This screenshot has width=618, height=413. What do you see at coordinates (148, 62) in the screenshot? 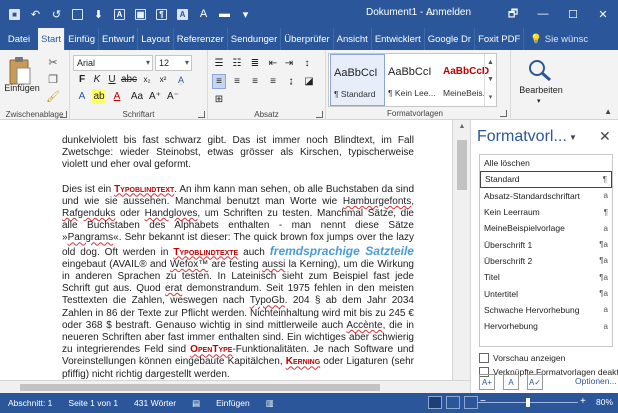
I see `font-name-dropdown-icon: ▾` at bounding box center [148, 62].